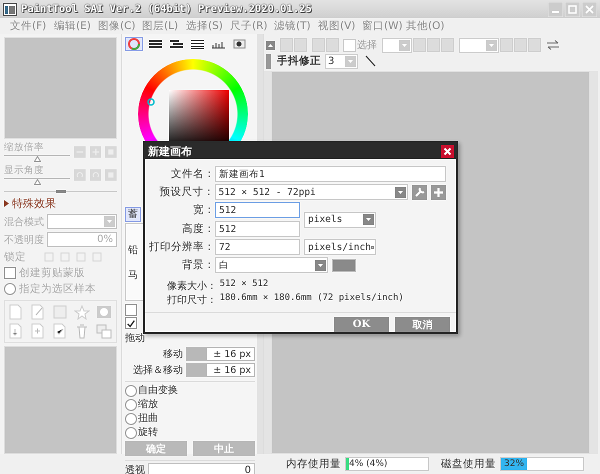  I want to click on window-title: PaintTool SAI Ver.2 (64bit) Preview.2020.01.25, so click(166, 9).